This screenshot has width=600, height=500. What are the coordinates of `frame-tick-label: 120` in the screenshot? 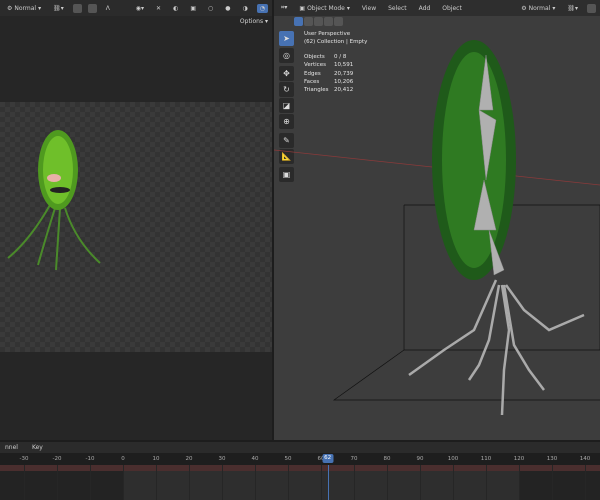 It's located at (519, 459).